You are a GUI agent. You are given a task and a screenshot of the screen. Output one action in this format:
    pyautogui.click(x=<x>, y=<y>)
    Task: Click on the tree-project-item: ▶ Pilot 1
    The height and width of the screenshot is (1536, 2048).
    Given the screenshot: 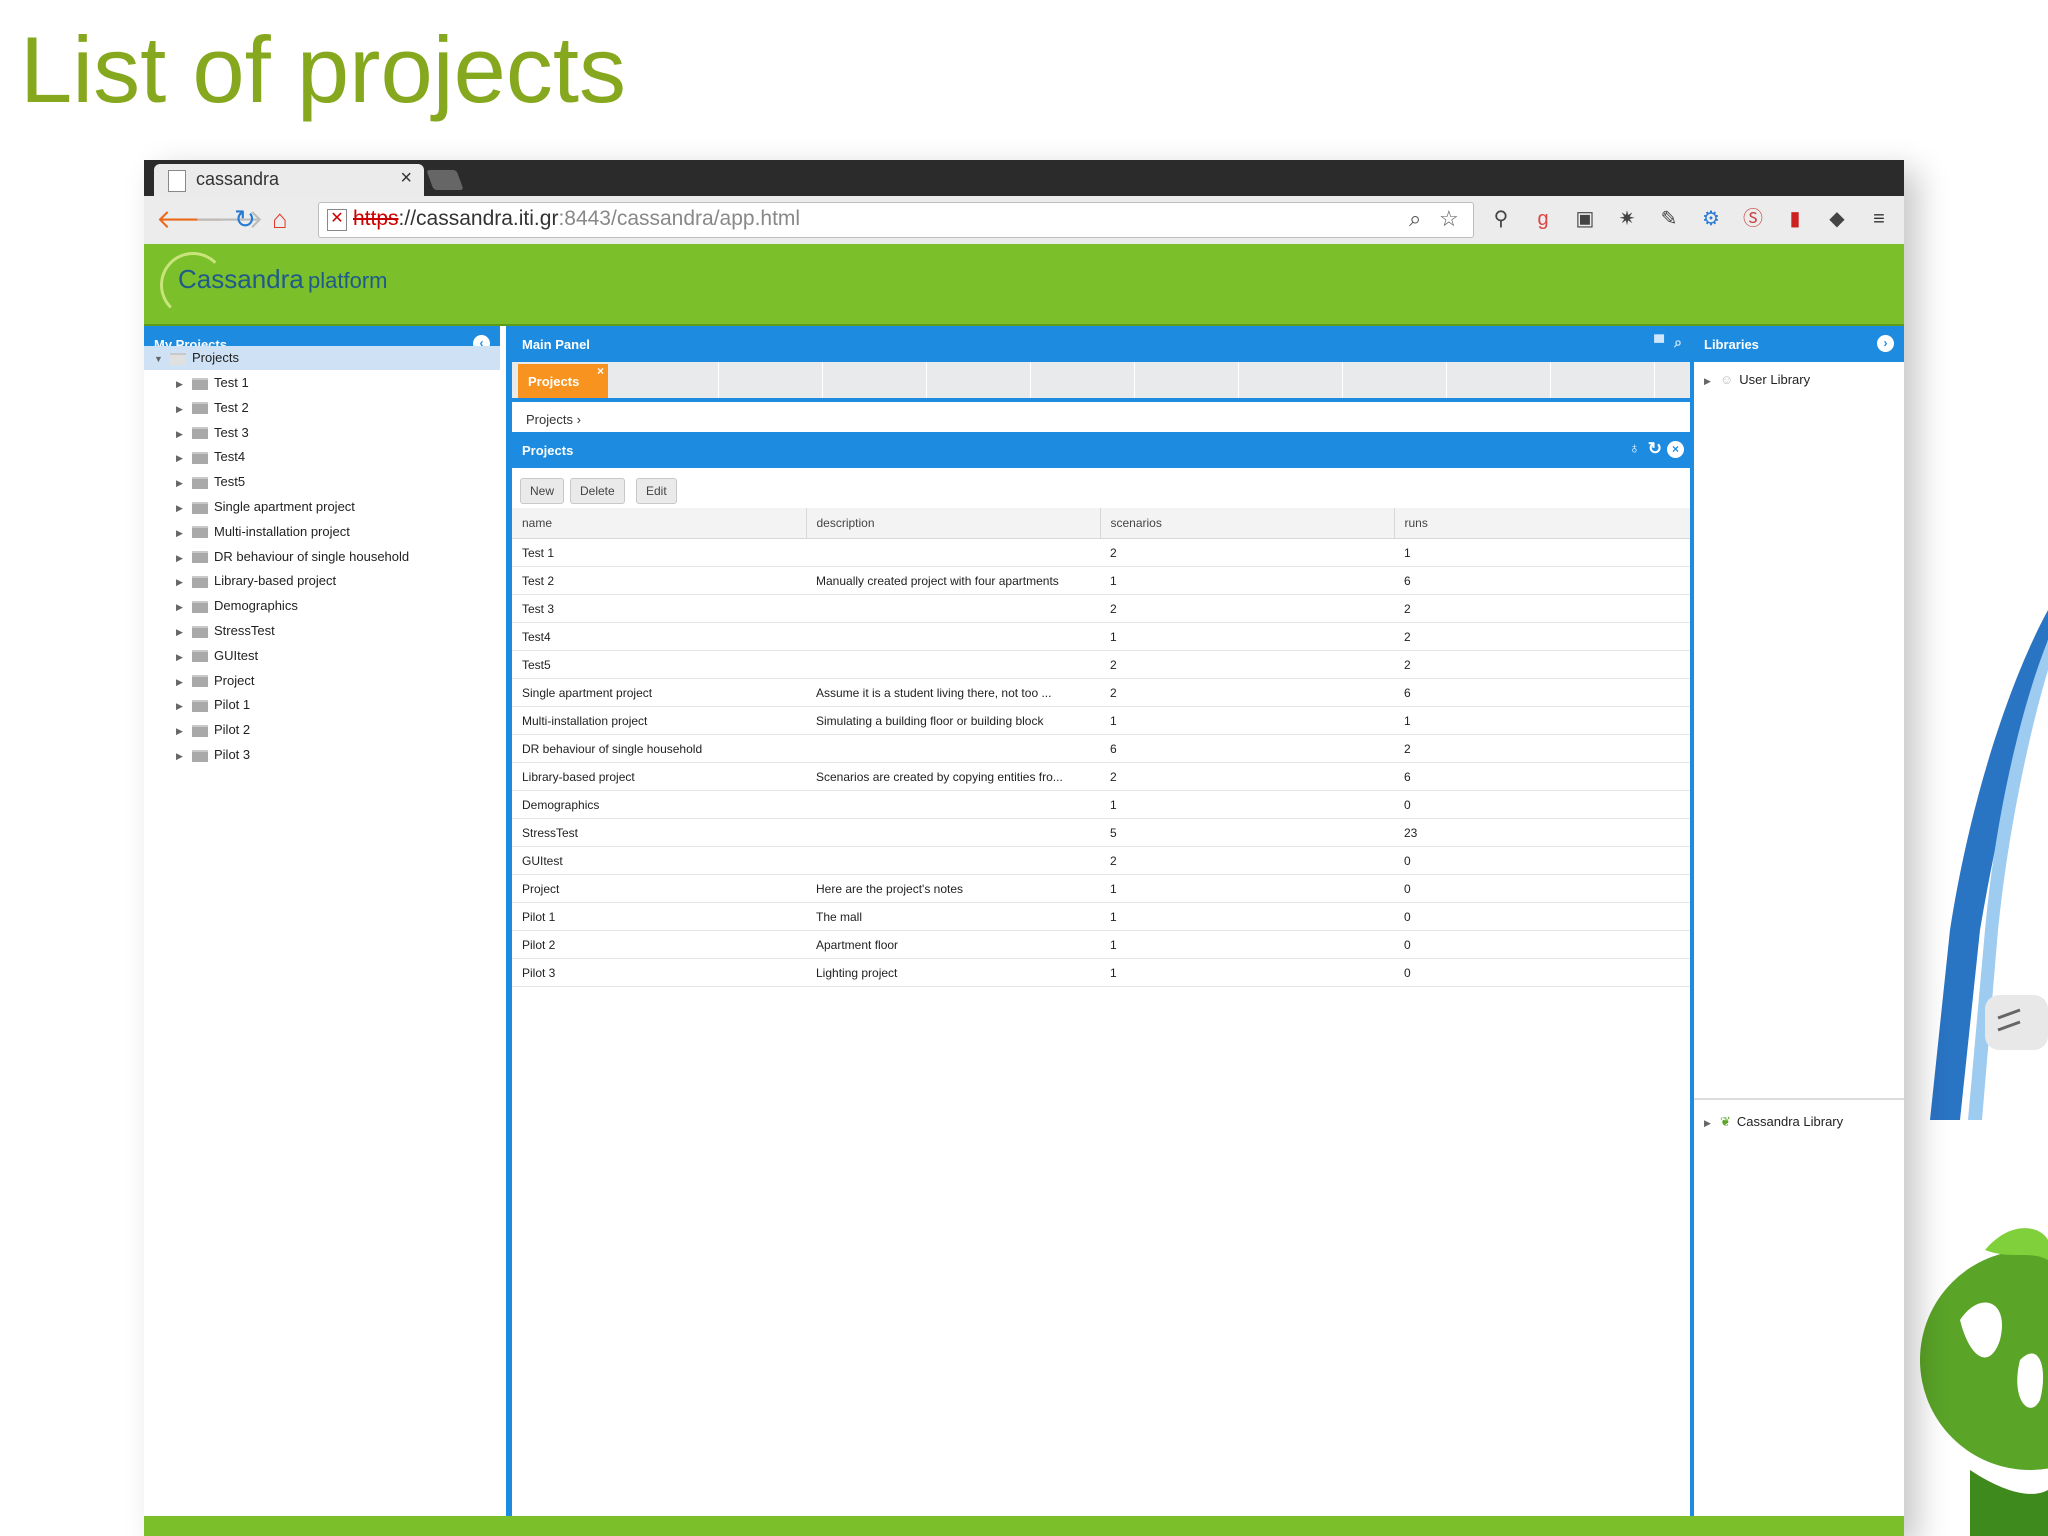 What is the action you would take?
    pyautogui.click(x=213, y=705)
    